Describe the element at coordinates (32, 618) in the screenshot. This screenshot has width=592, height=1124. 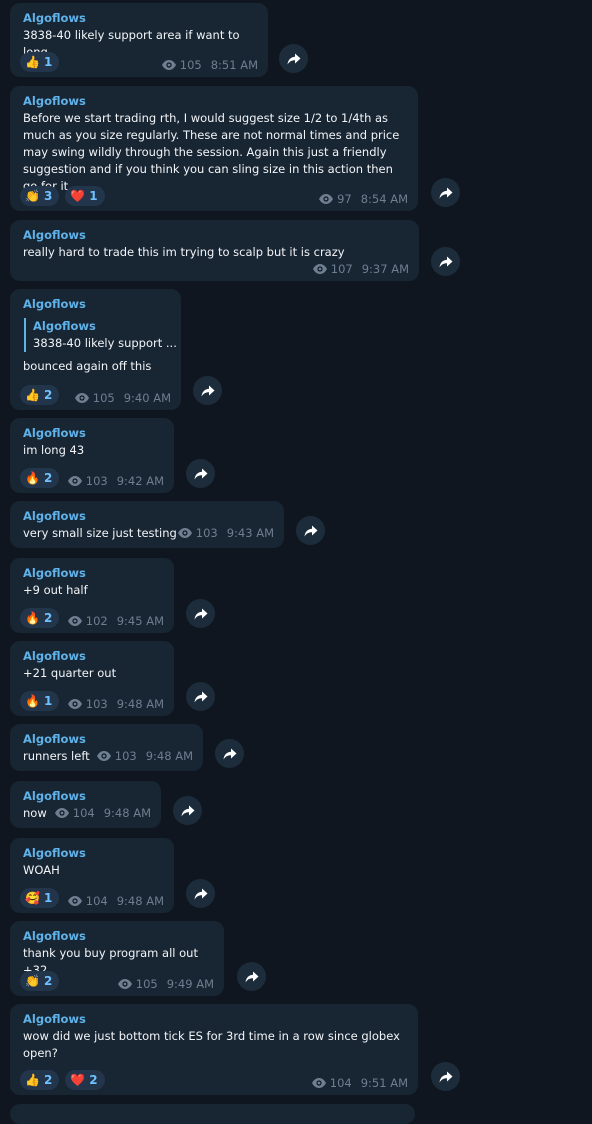
I see `reaction-emoji: 🔥` at that location.